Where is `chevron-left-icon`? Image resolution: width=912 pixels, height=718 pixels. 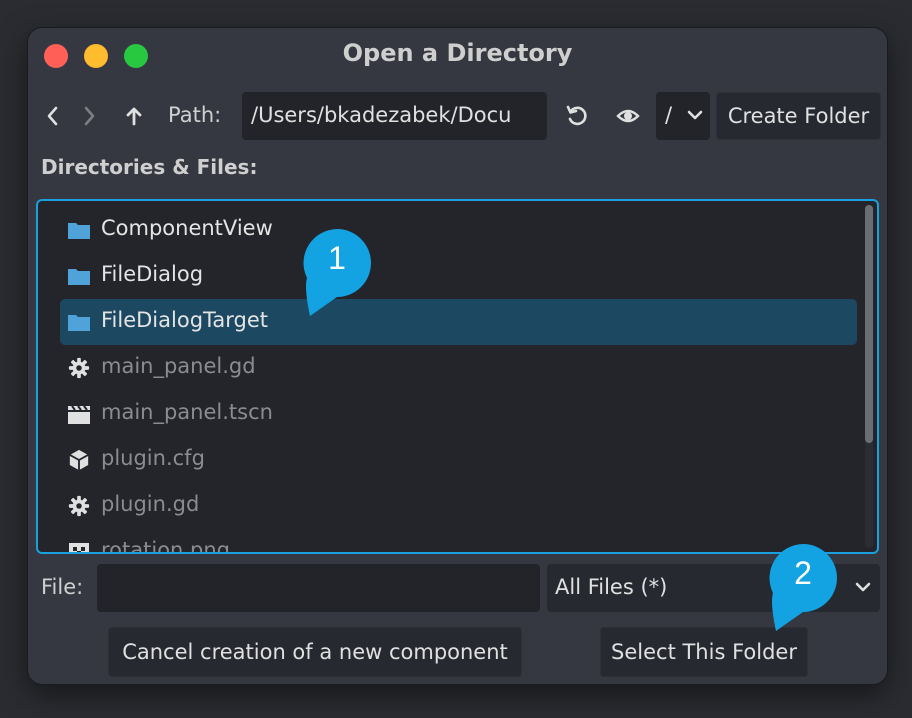 chevron-left-icon is located at coordinates (52, 116).